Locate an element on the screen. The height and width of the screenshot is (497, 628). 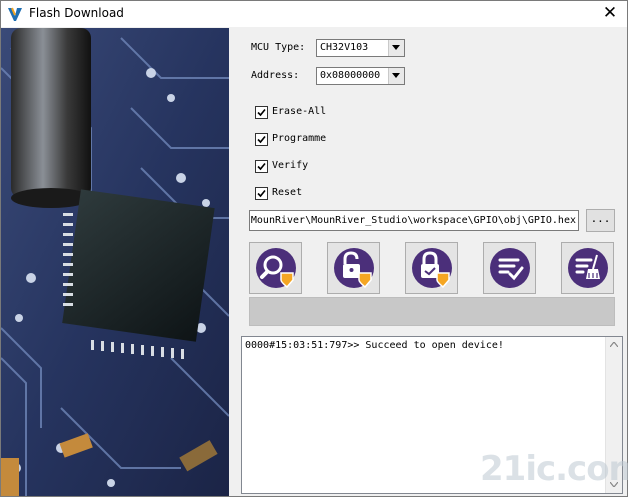
checklist-icon is located at coordinates (510, 268).